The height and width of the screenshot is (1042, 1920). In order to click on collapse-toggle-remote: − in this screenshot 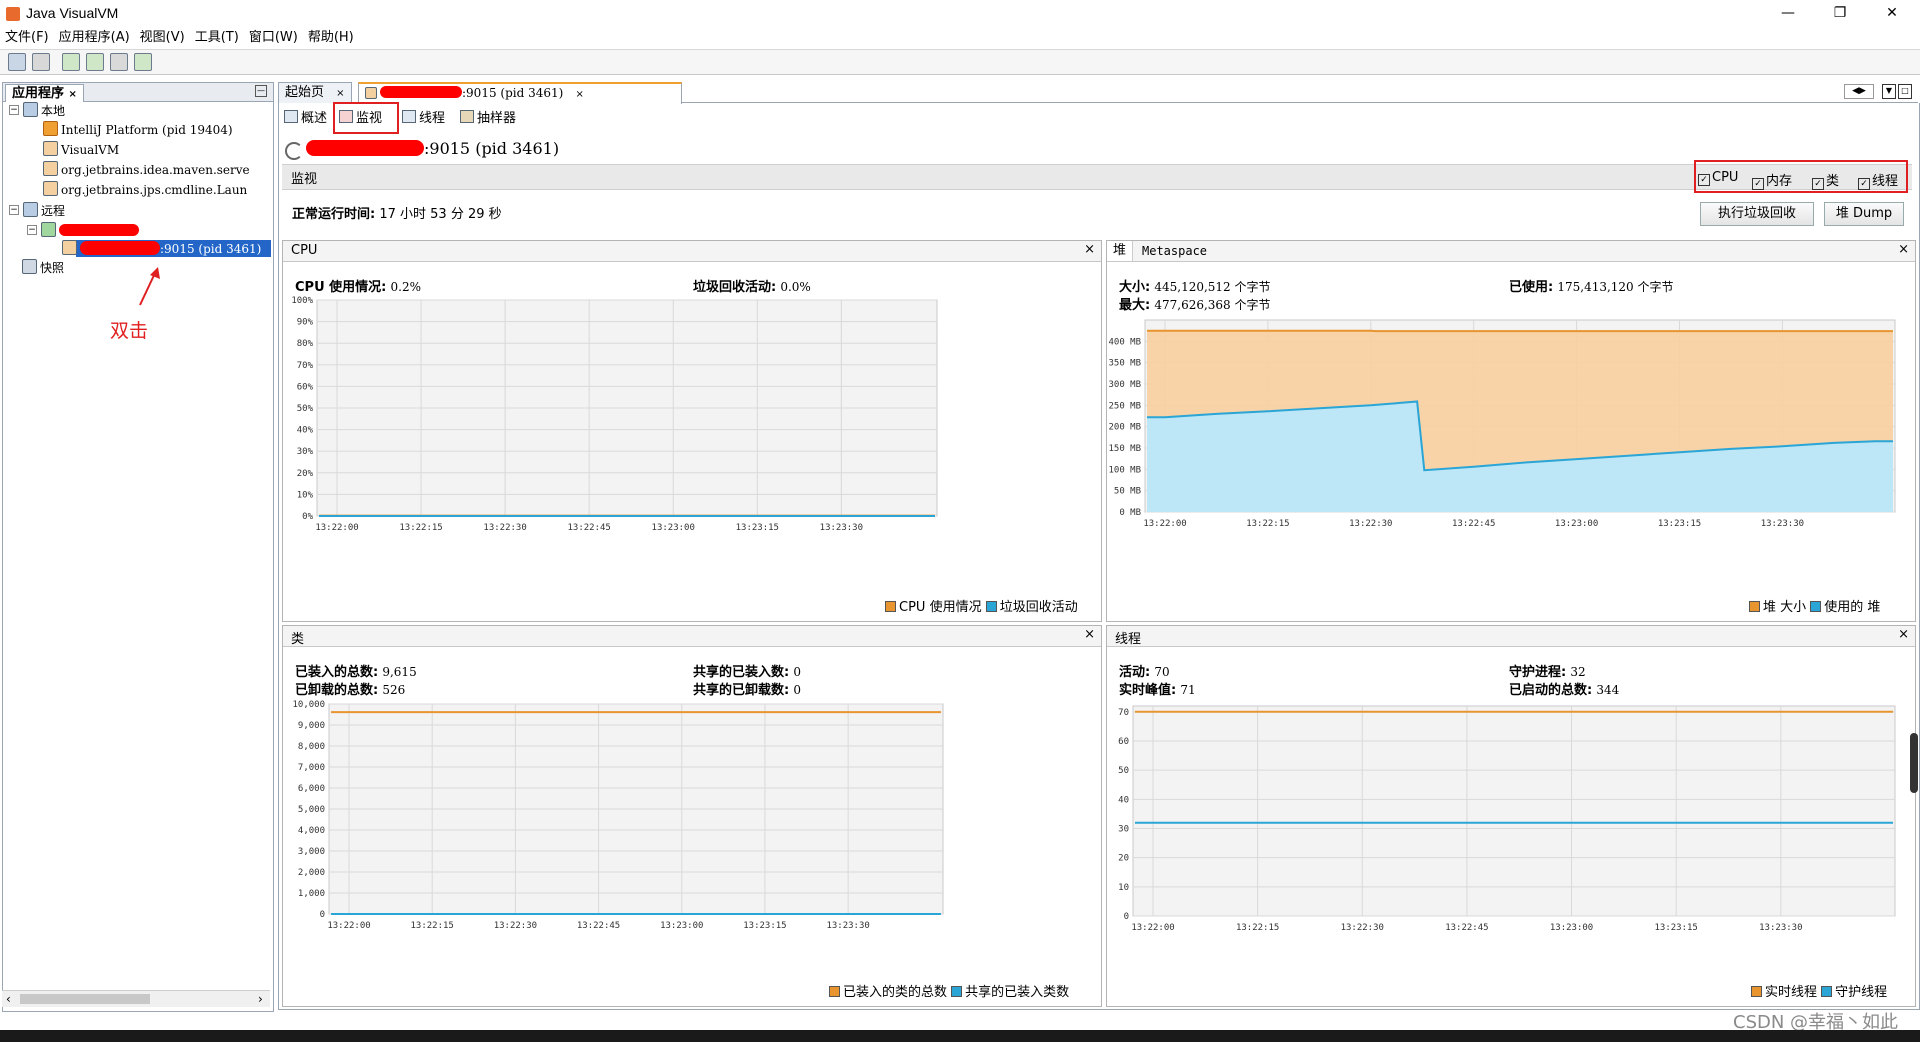, I will do `click(14, 210)`.